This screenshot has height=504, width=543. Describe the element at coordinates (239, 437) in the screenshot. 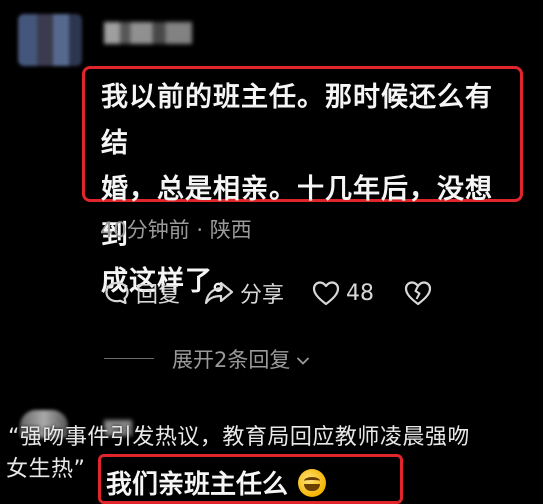

I see `caption-line-1: “强吻事件引发热议，教育局回应教师凌晨强吻` at that location.